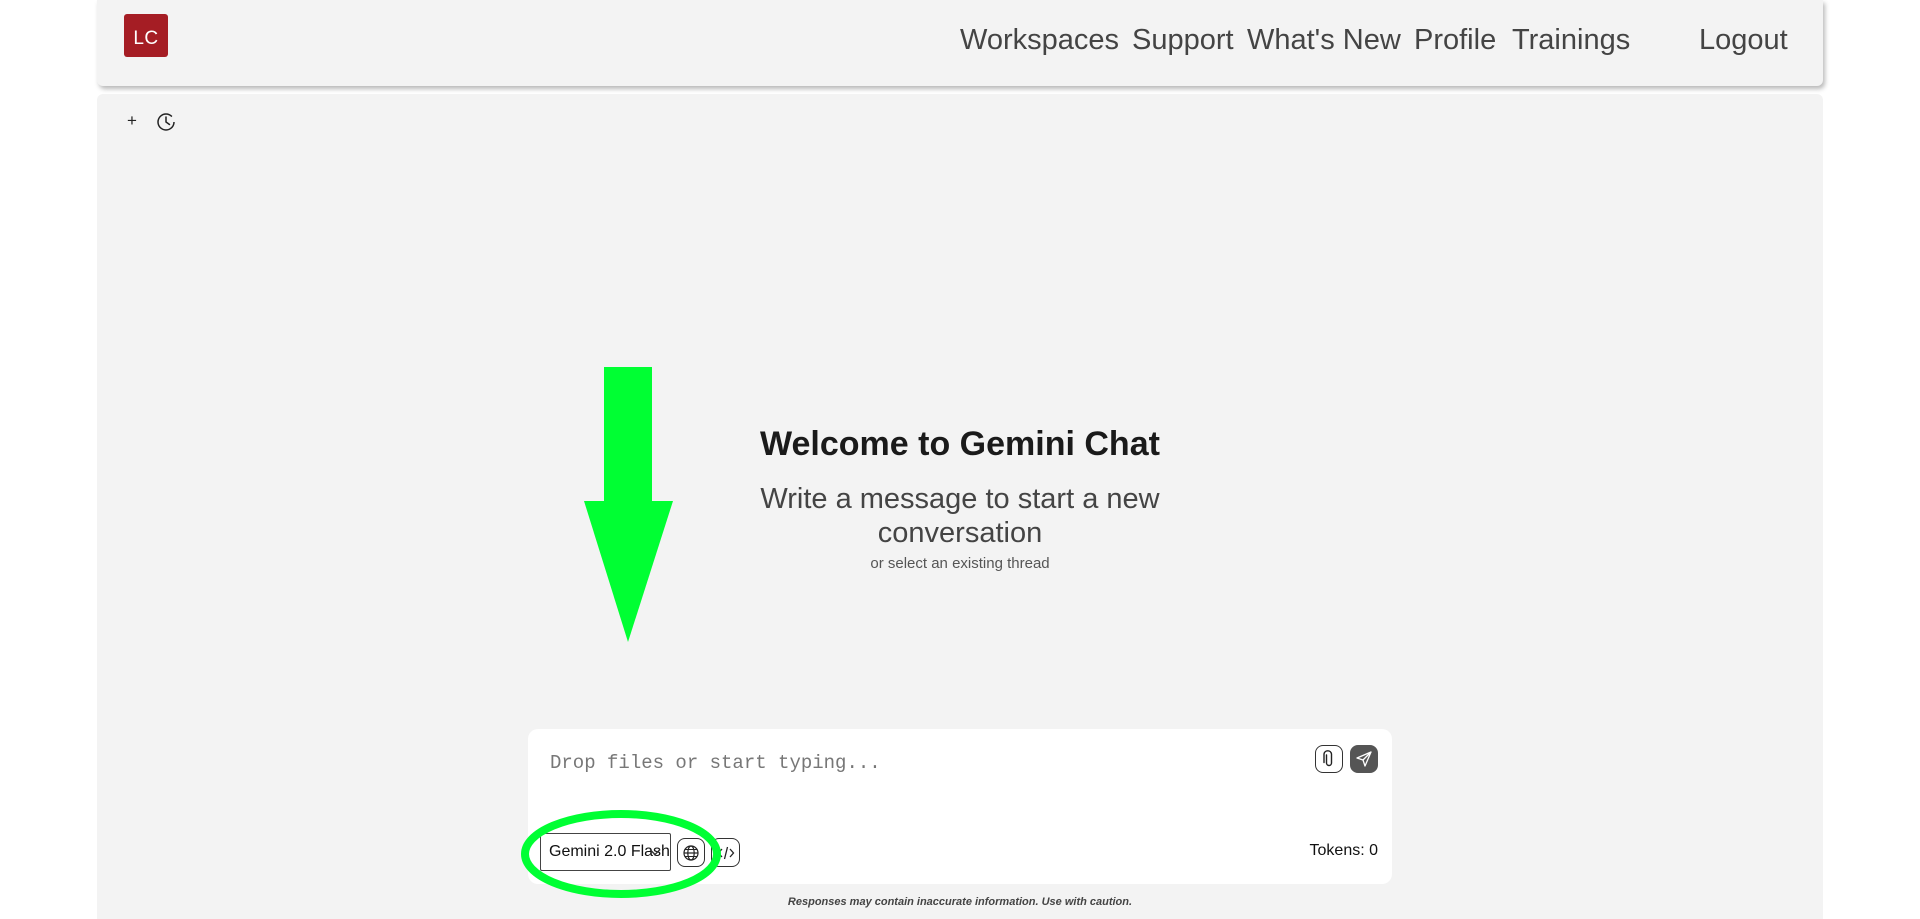 The height and width of the screenshot is (919, 1920). Describe the element at coordinates (1183, 40) in the screenshot. I see `nav-support-link: Support` at that location.